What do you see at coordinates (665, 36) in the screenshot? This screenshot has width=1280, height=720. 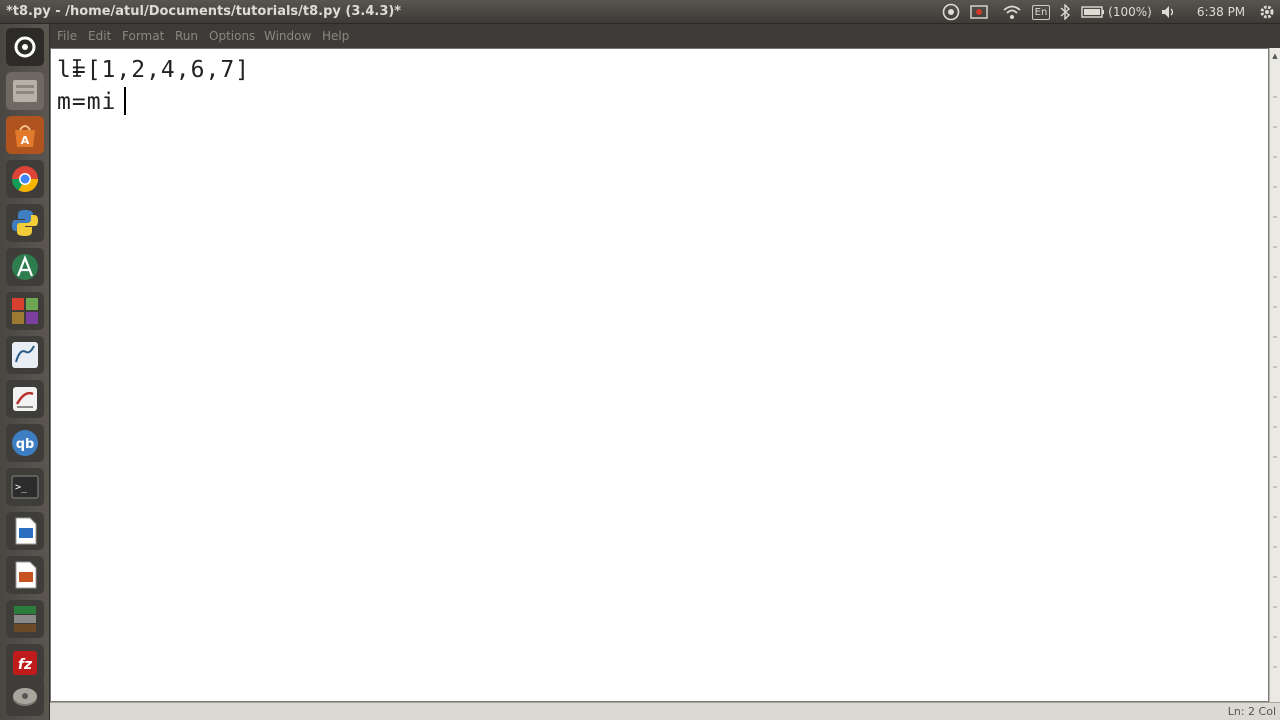 I see `menubar: File Edit Format Run Options Window Help` at bounding box center [665, 36].